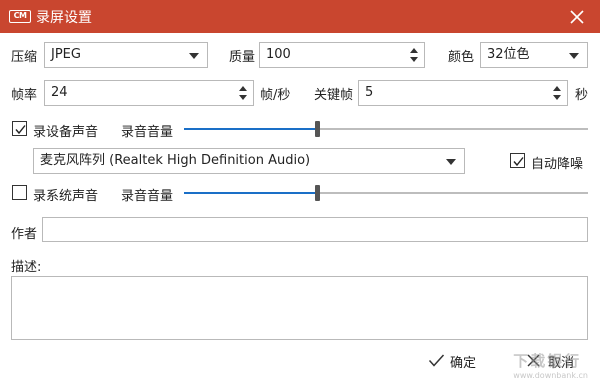 This screenshot has height=386, width=600. Describe the element at coordinates (461, 57) in the screenshot. I see `color-label: 颜色` at that location.